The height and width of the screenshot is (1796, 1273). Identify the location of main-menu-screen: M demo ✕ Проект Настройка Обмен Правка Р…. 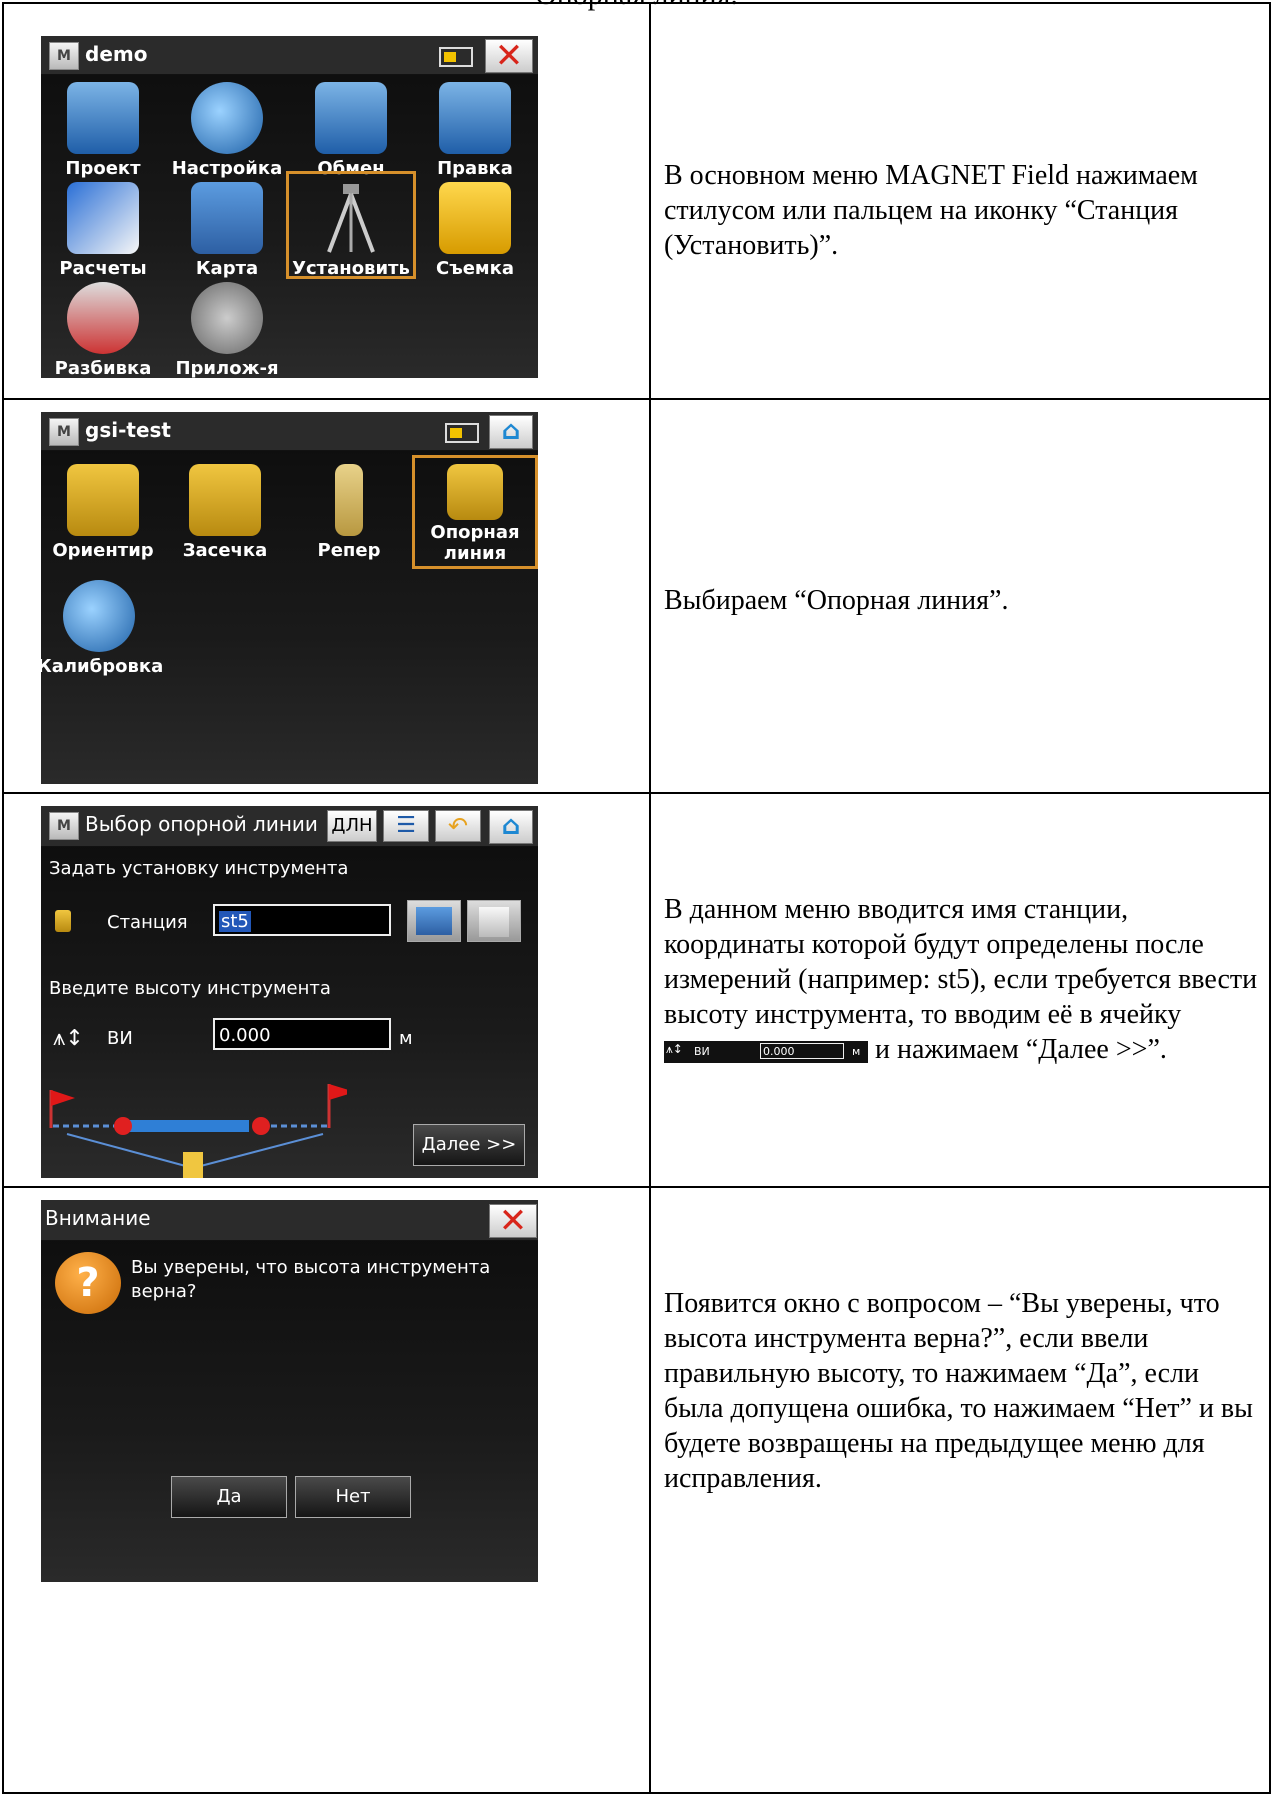
(289, 207).